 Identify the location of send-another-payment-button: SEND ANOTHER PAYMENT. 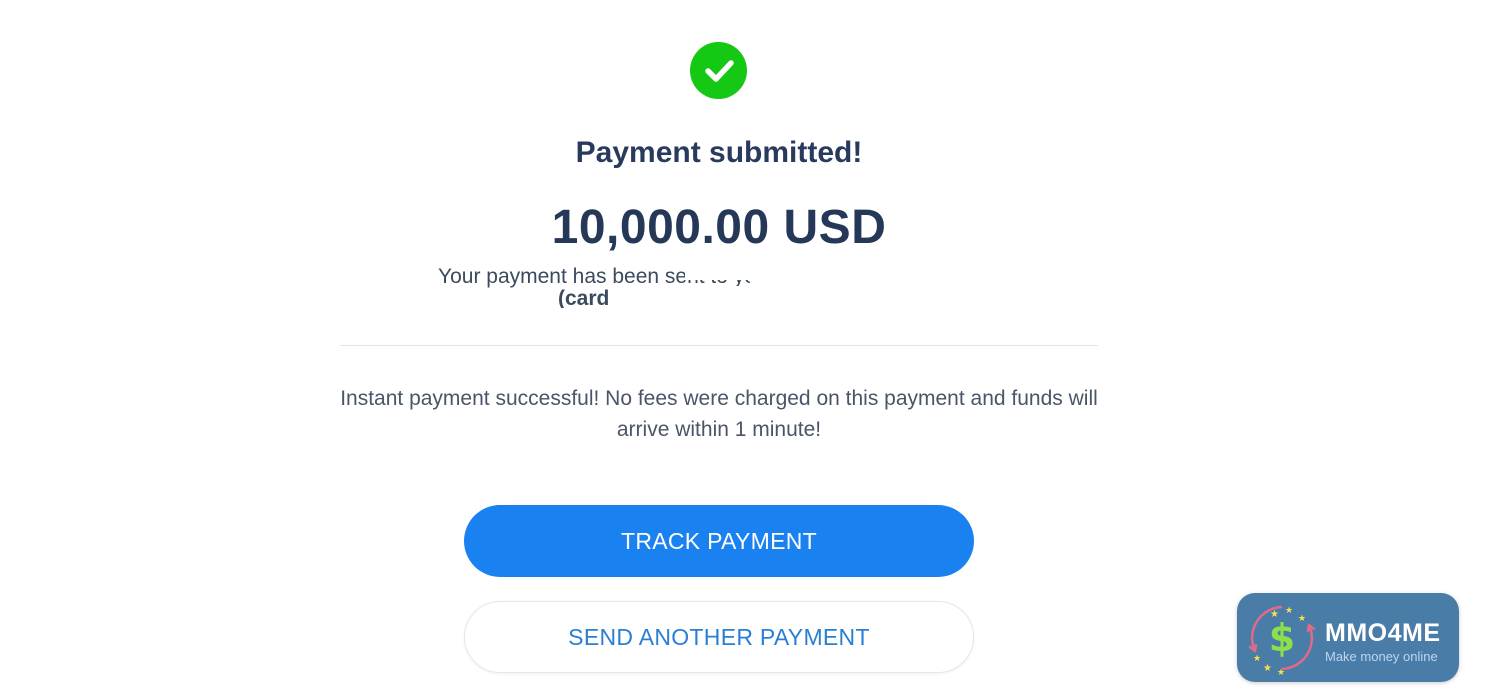
(719, 637).